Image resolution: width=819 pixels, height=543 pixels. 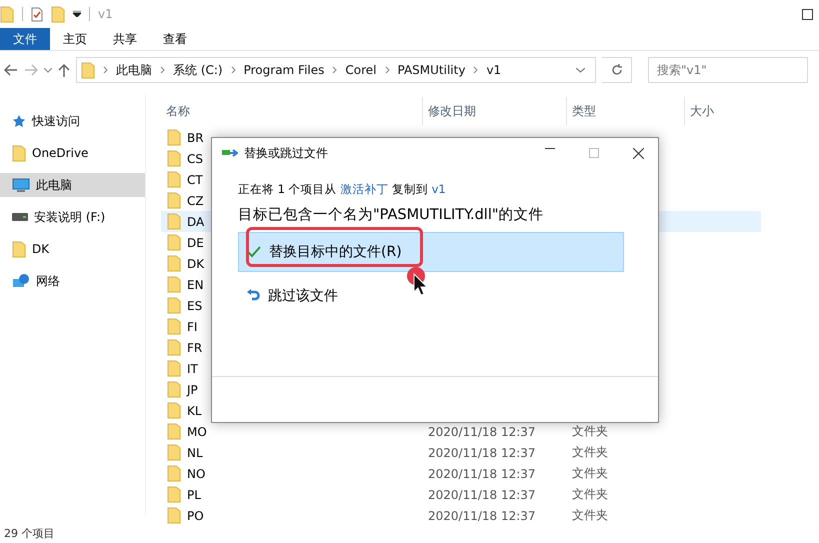 I want to click on file-name: PL, so click(x=194, y=495).